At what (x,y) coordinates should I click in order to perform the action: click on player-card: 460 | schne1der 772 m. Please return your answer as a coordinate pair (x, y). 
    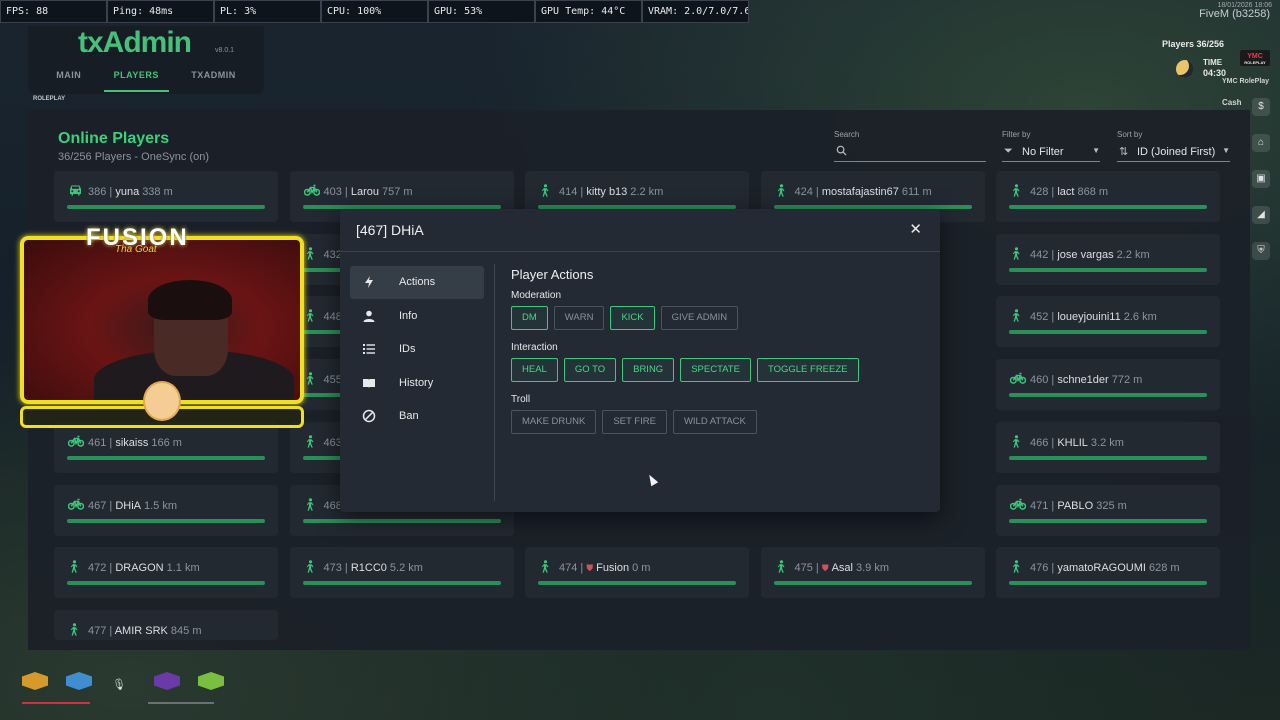
    Looking at the image, I should click on (1108, 385).